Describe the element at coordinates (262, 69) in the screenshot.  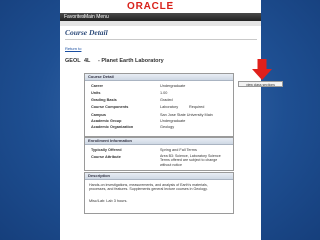
I see `red-arrow-down-icon` at that location.